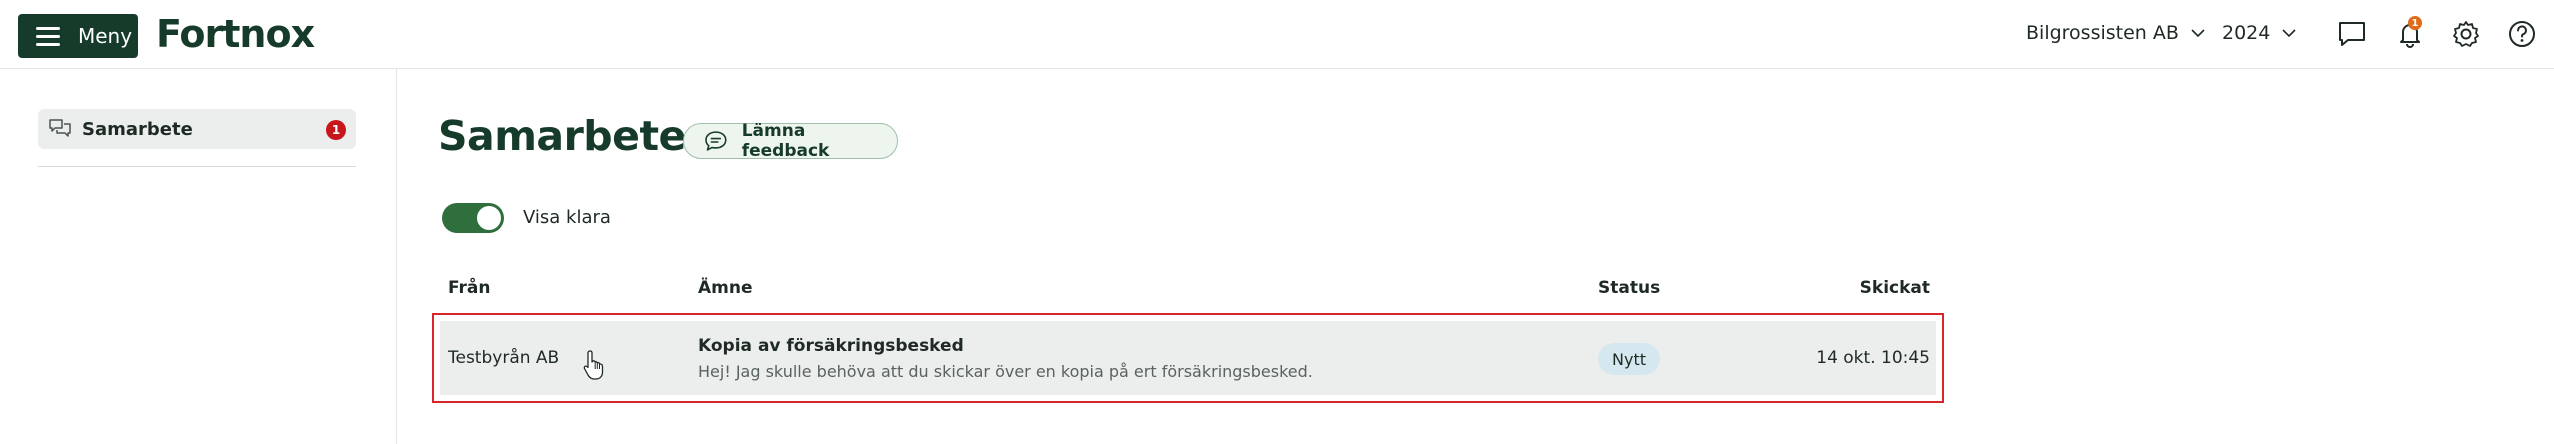  What do you see at coordinates (504, 358) in the screenshot?
I see `row-from: Testbyrån AB` at bounding box center [504, 358].